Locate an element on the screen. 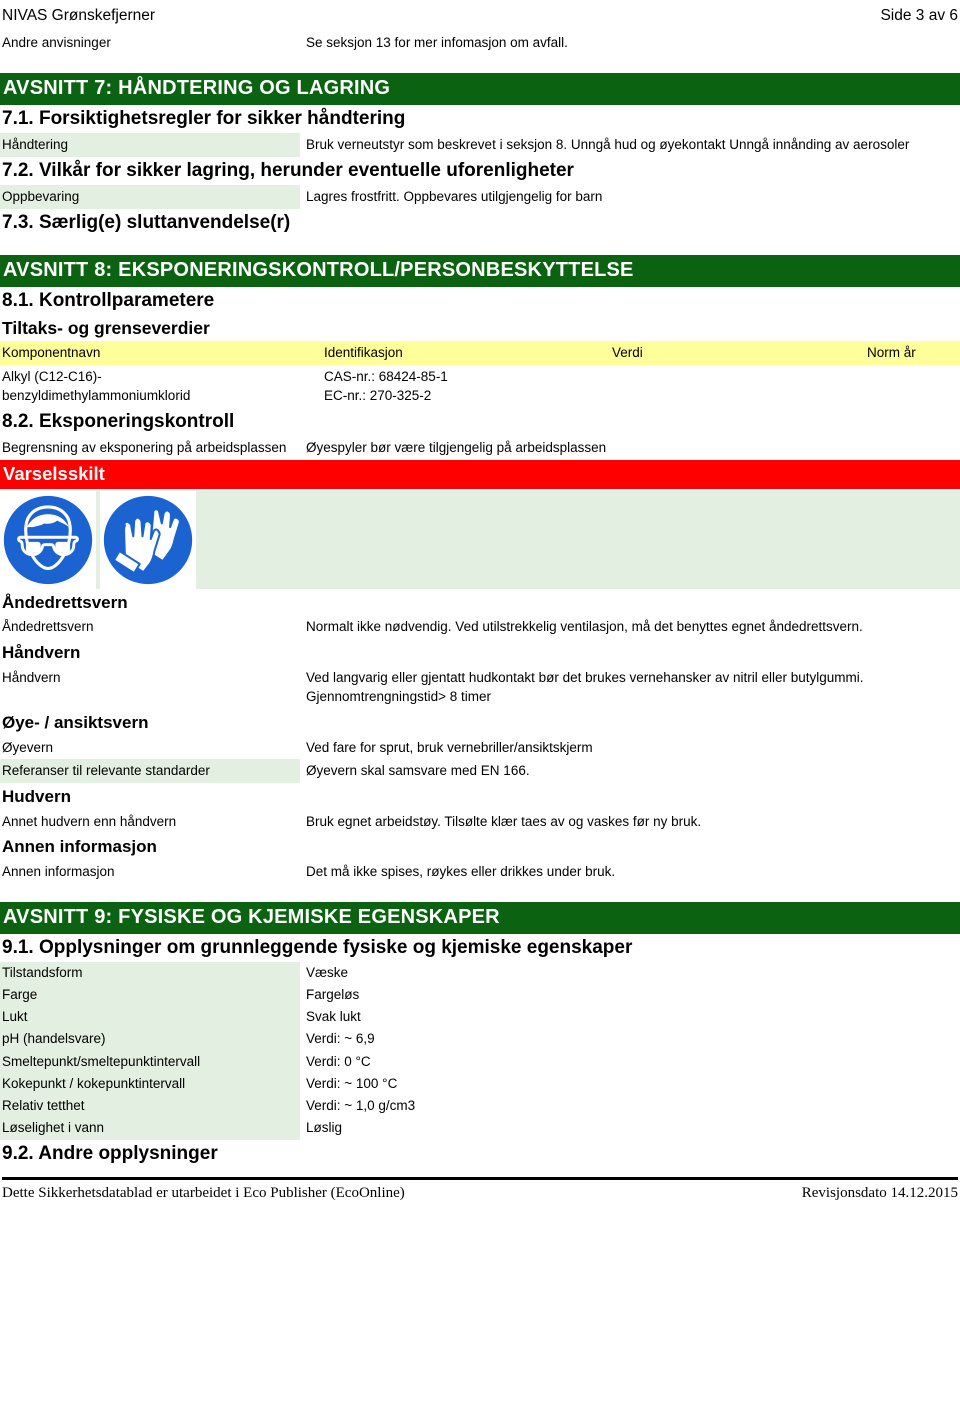  property-label: Relativ tetthet is located at coordinates (150, 1106).